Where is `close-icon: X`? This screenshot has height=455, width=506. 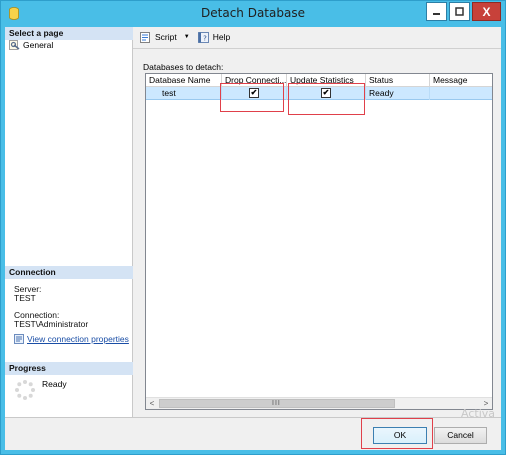
close-icon: X is located at coordinates (486, 11).